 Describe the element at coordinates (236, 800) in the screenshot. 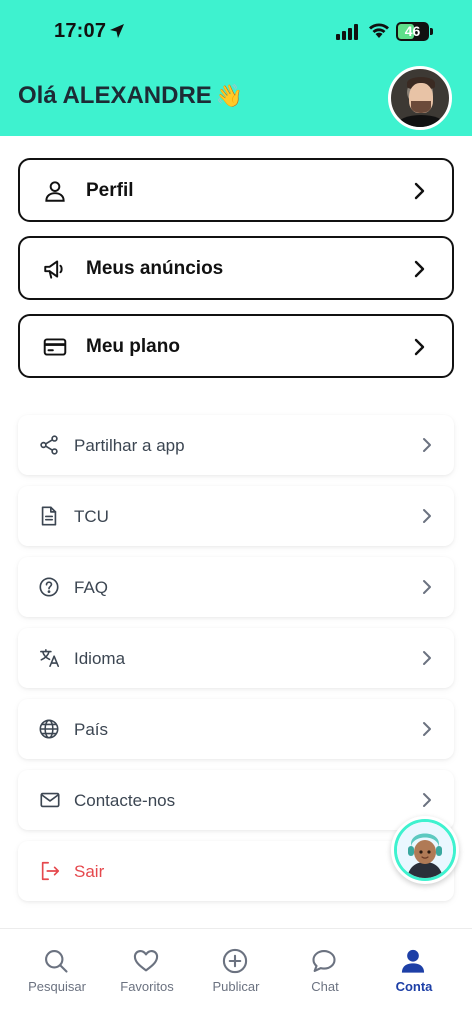

I see `menu-item-contact-us: Contacte-nos` at that location.